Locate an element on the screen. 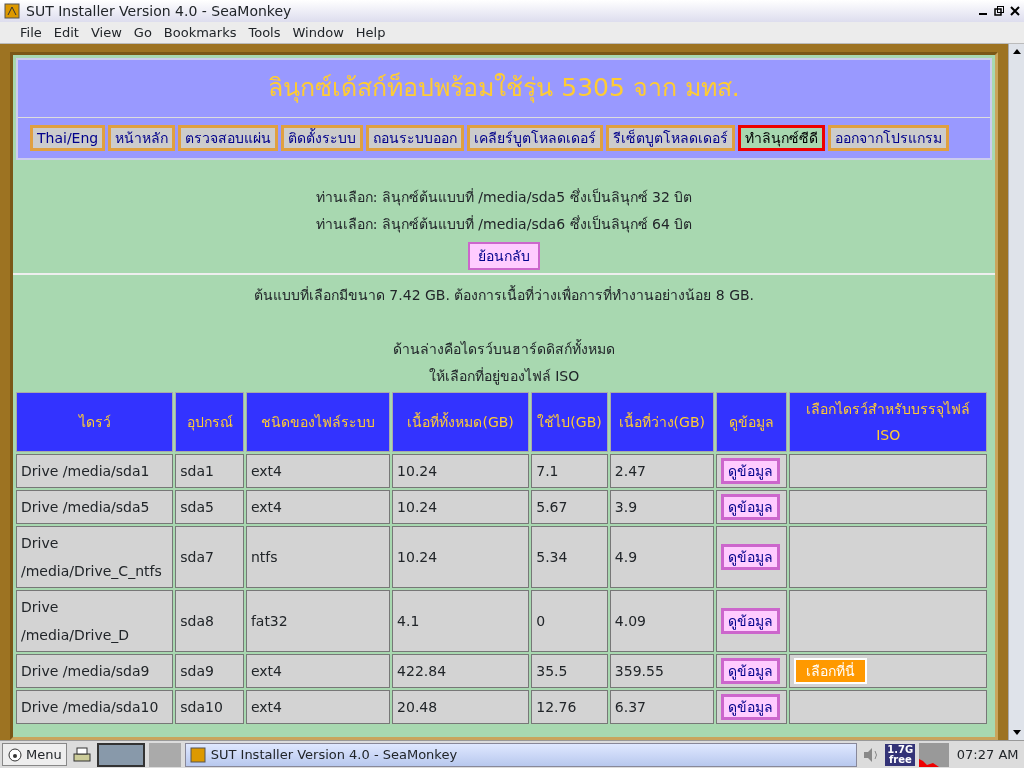 The height and width of the screenshot is (768, 1024). nav-button: เคลียร์บูตโหลดเดอร์ is located at coordinates (535, 138).